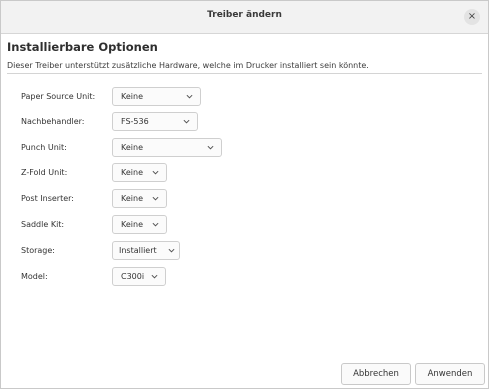 This screenshot has height=389, width=489. What do you see at coordinates (138, 250) in the screenshot?
I see `combo-value: Installiert` at bounding box center [138, 250].